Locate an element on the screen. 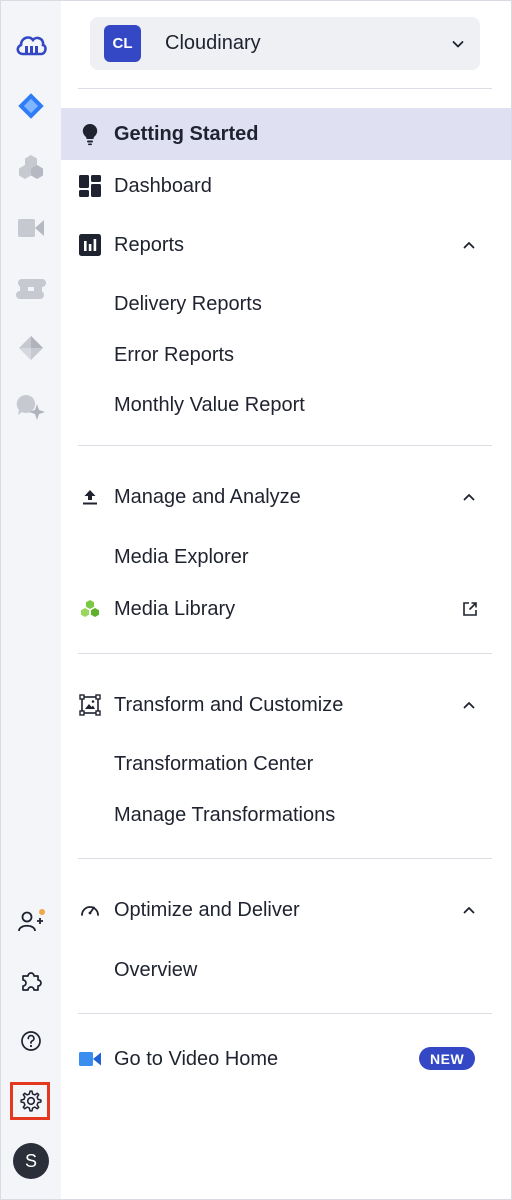 The image size is (512, 1200). nav-overview-label: Overview is located at coordinates (156, 969).